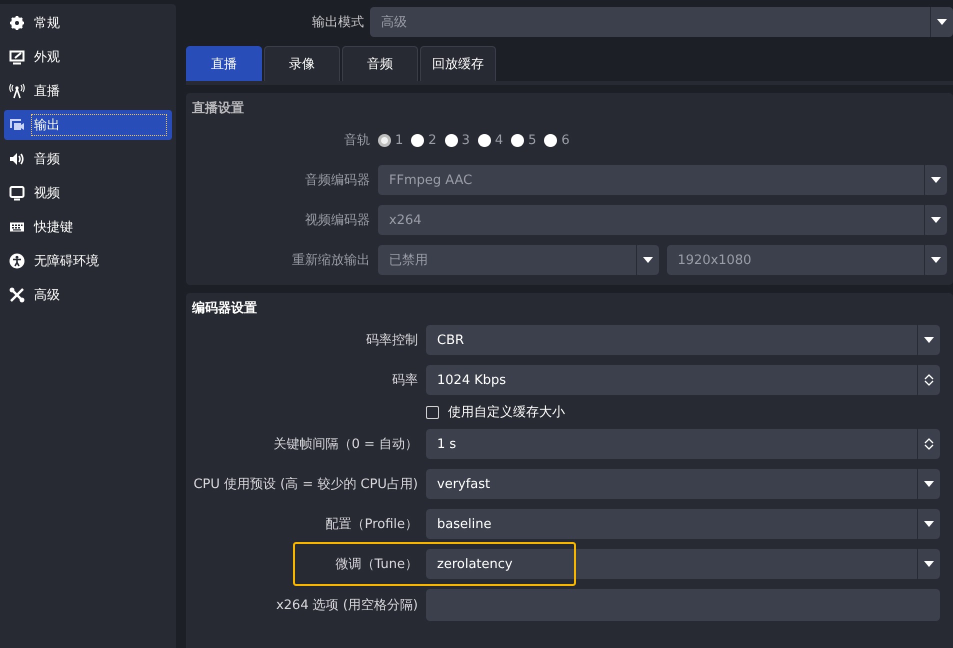 This screenshot has height=648, width=953. Describe the element at coordinates (88, 261) in the screenshot. I see `sidebar-item: 无障碍环境` at that location.